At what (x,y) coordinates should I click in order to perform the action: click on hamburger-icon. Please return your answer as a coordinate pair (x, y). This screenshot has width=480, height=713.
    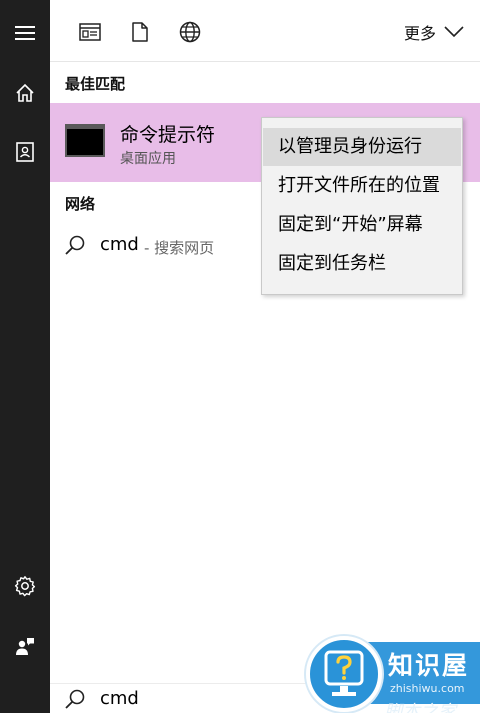
    Looking at the image, I should click on (25, 33).